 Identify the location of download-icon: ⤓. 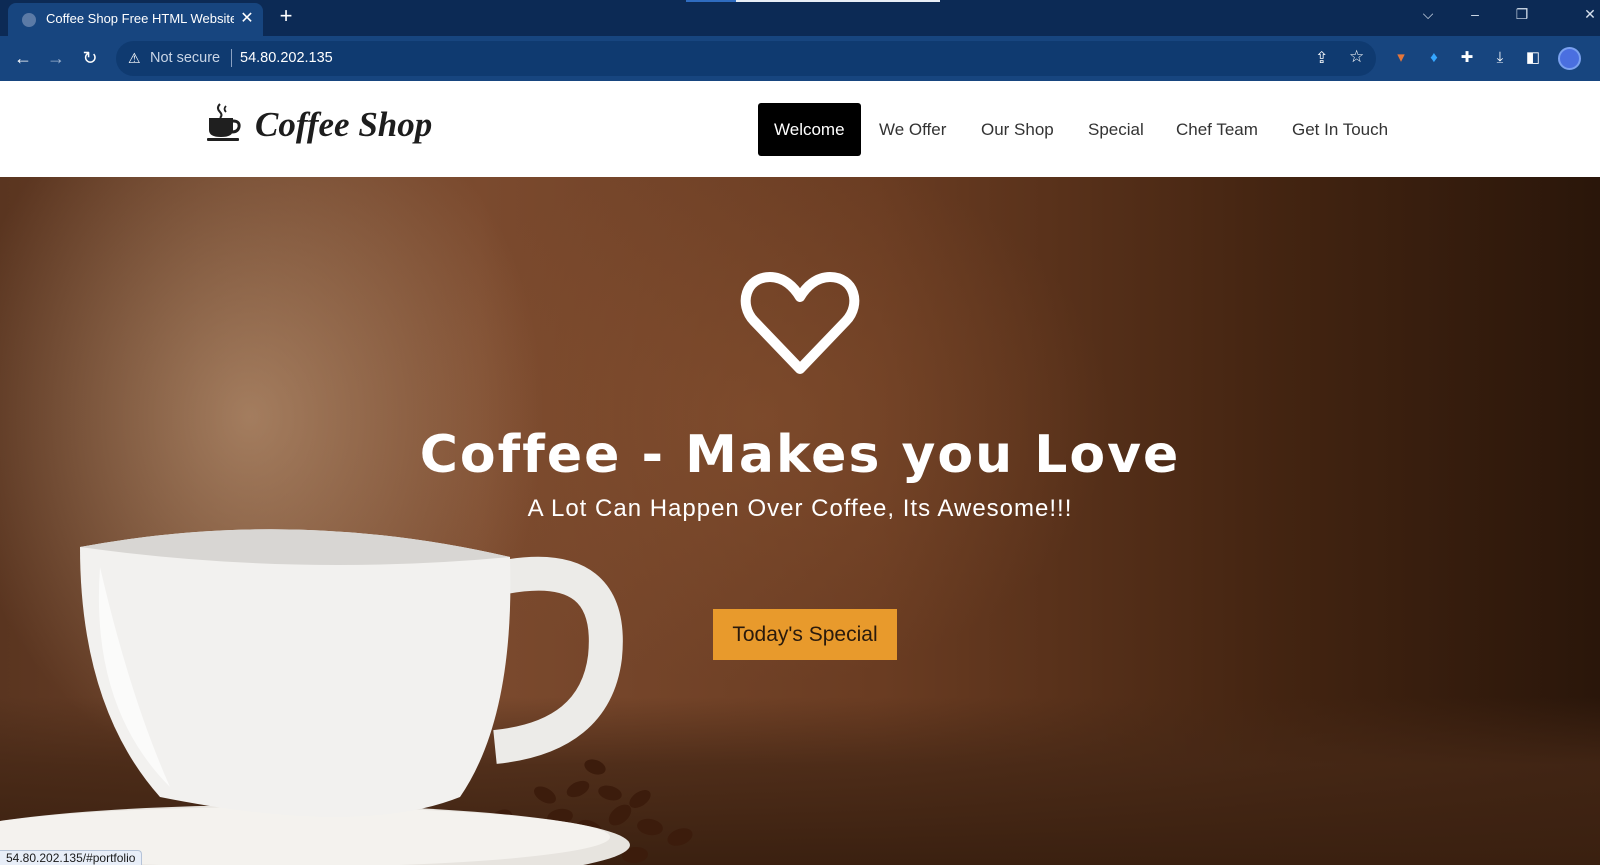
(1500, 58).